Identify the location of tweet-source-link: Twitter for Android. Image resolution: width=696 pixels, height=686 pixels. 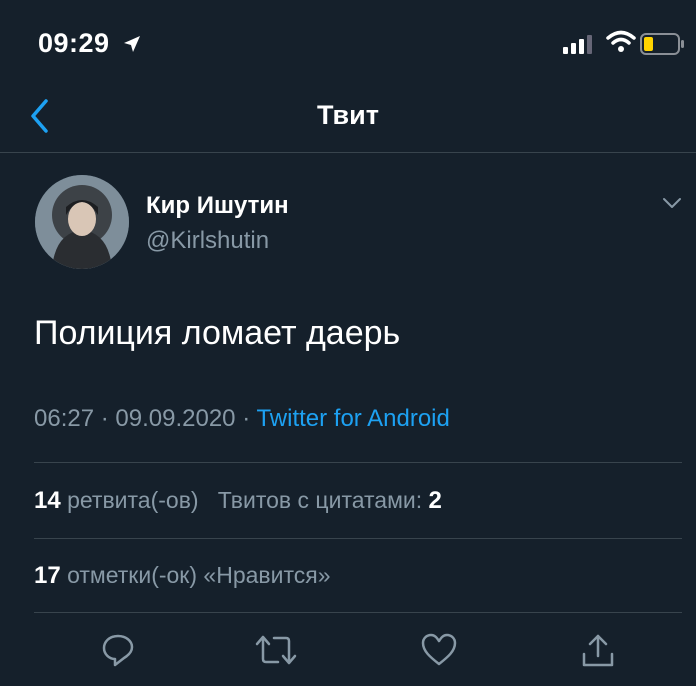
(352, 418).